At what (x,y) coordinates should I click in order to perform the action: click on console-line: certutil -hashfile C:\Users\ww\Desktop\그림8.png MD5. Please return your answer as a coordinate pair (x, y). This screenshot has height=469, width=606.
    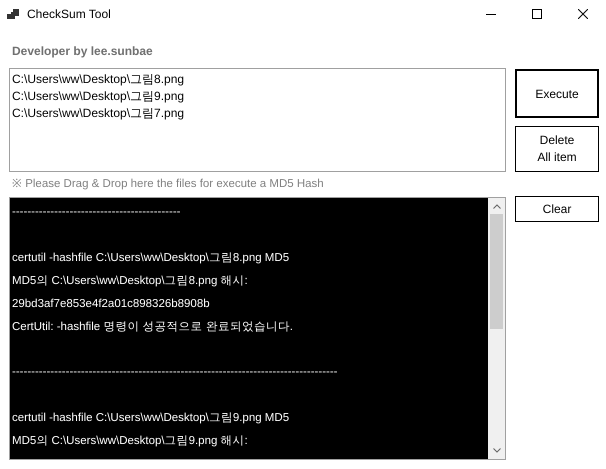
    Looking at the image, I should click on (151, 258).